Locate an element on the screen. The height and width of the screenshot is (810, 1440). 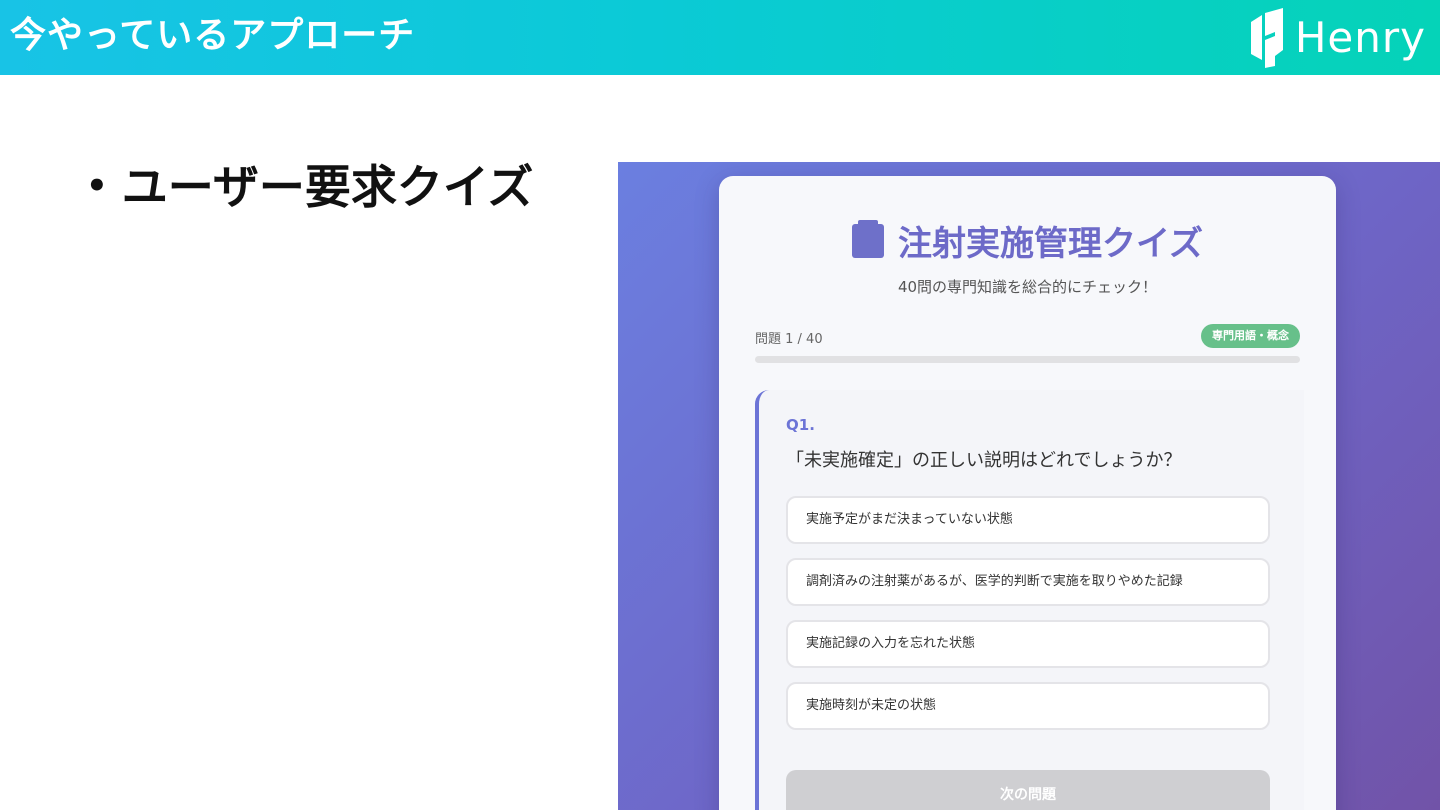
slide-header: 今やっているアプローチ Henry is located at coordinates (720, 37).